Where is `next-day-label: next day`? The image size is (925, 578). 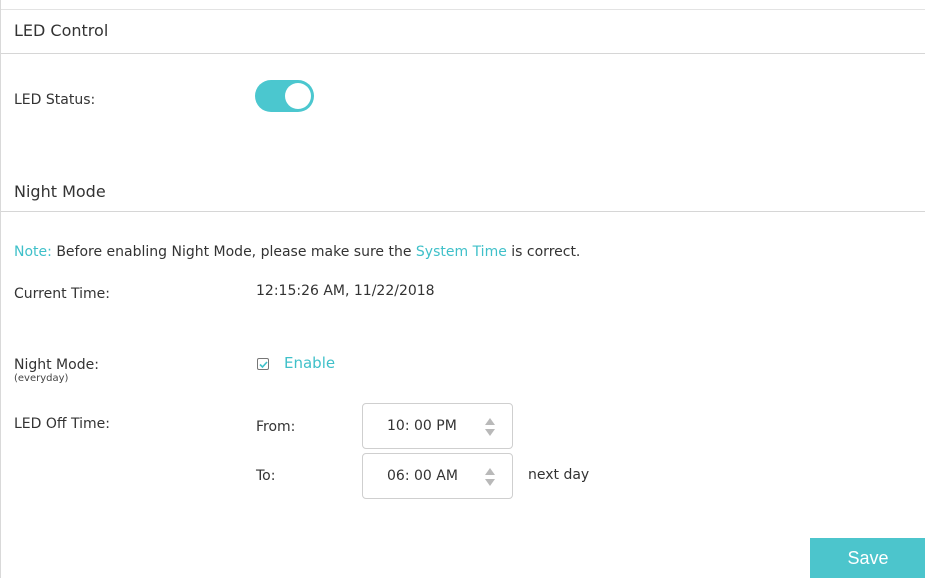 next-day-label: next day is located at coordinates (559, 475).